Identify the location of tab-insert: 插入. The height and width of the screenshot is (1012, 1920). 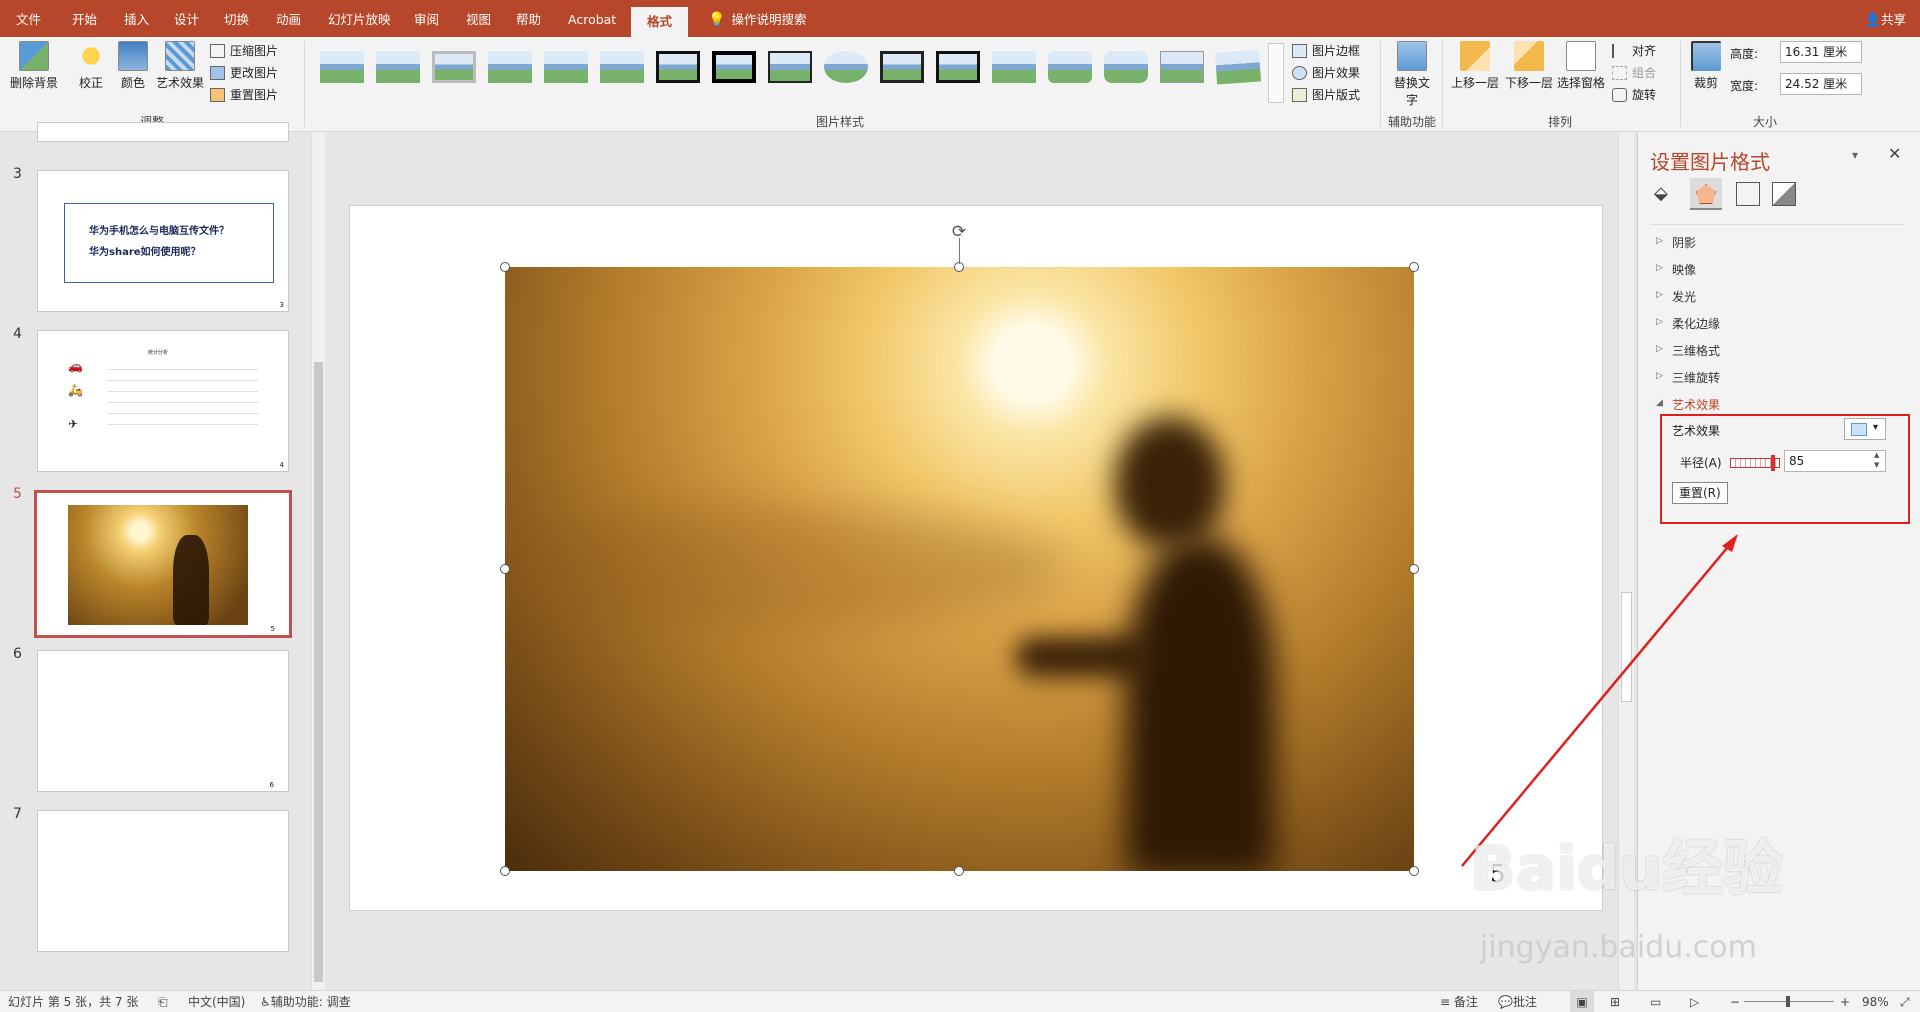
(136, 18).